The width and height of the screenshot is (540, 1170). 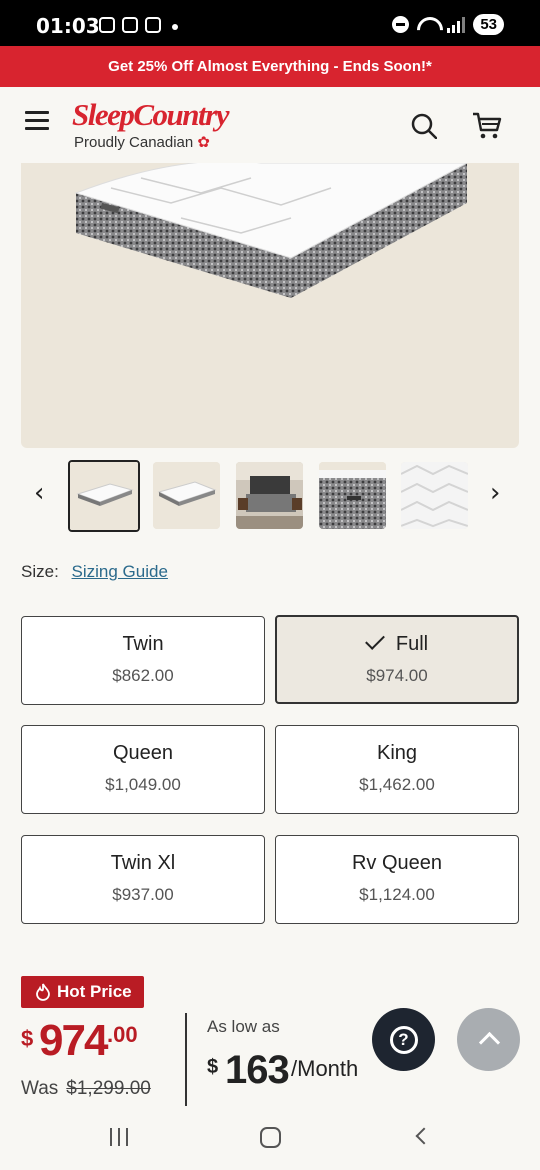 What do you see at coordinates (270, 125) in the screenshot?
I see `site-header: SleepCountry Proudly Canadian ✿` at bounding box center [270, 125].